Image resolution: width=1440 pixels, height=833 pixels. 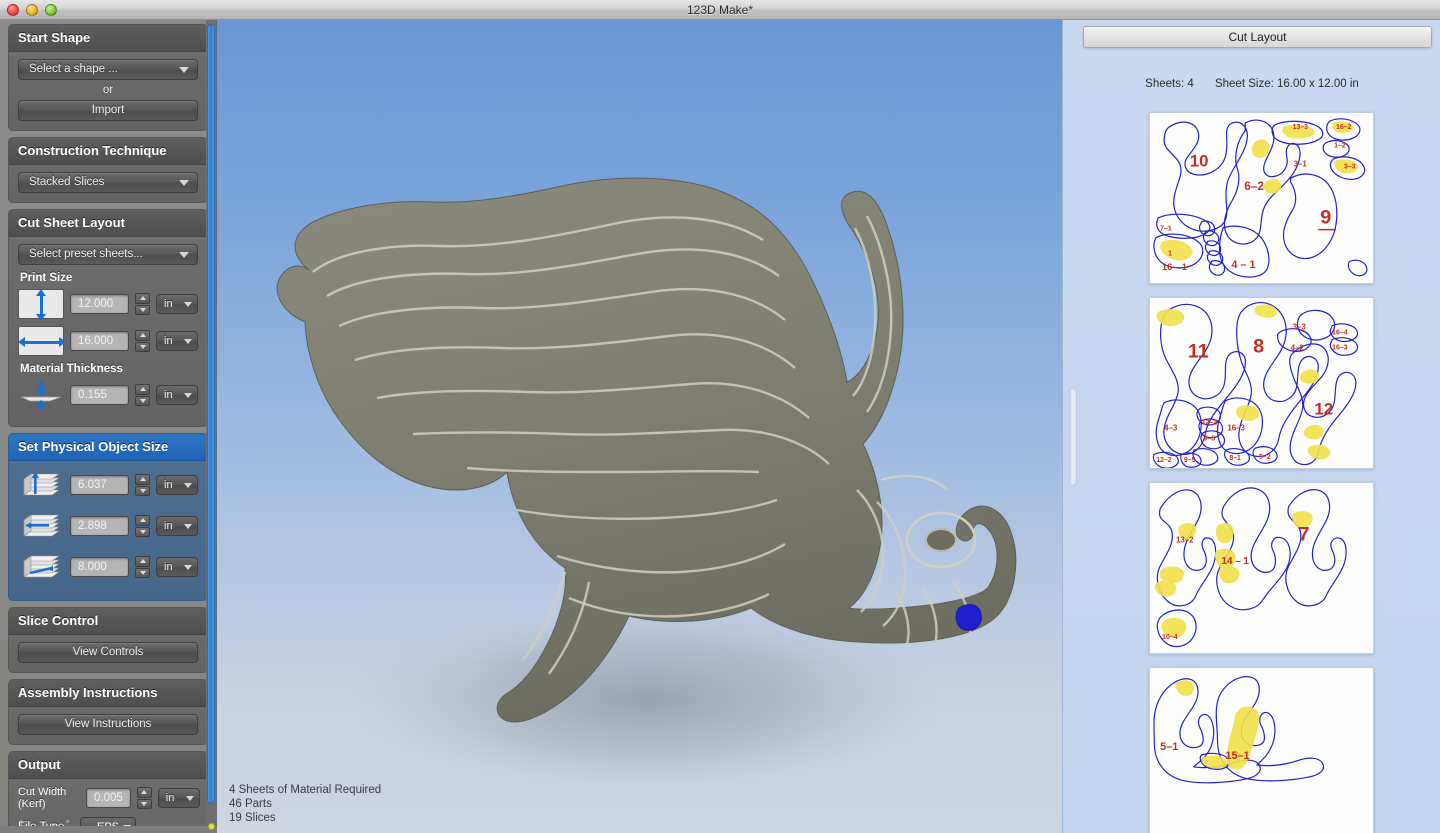 What do you see at coordinates (108, 712) in the screenshot?
I see `panel-assembly-instructions: Assembly Instructions View Instructions` at bounding box center [108, 712].